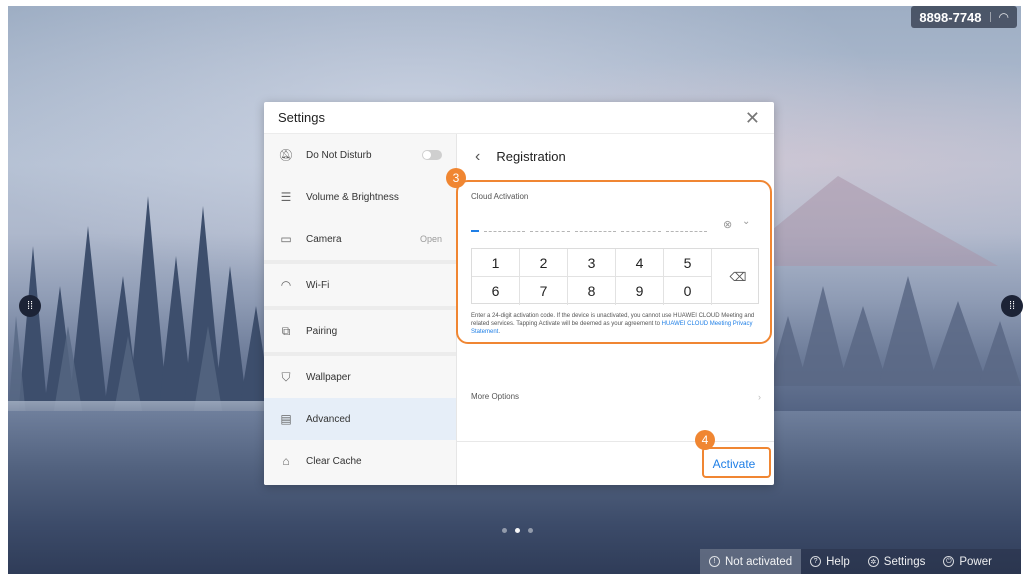 This screenshot has height=580, width=1029. I want to click on bell-off-icon: 🔕︎, so click(286, 155).